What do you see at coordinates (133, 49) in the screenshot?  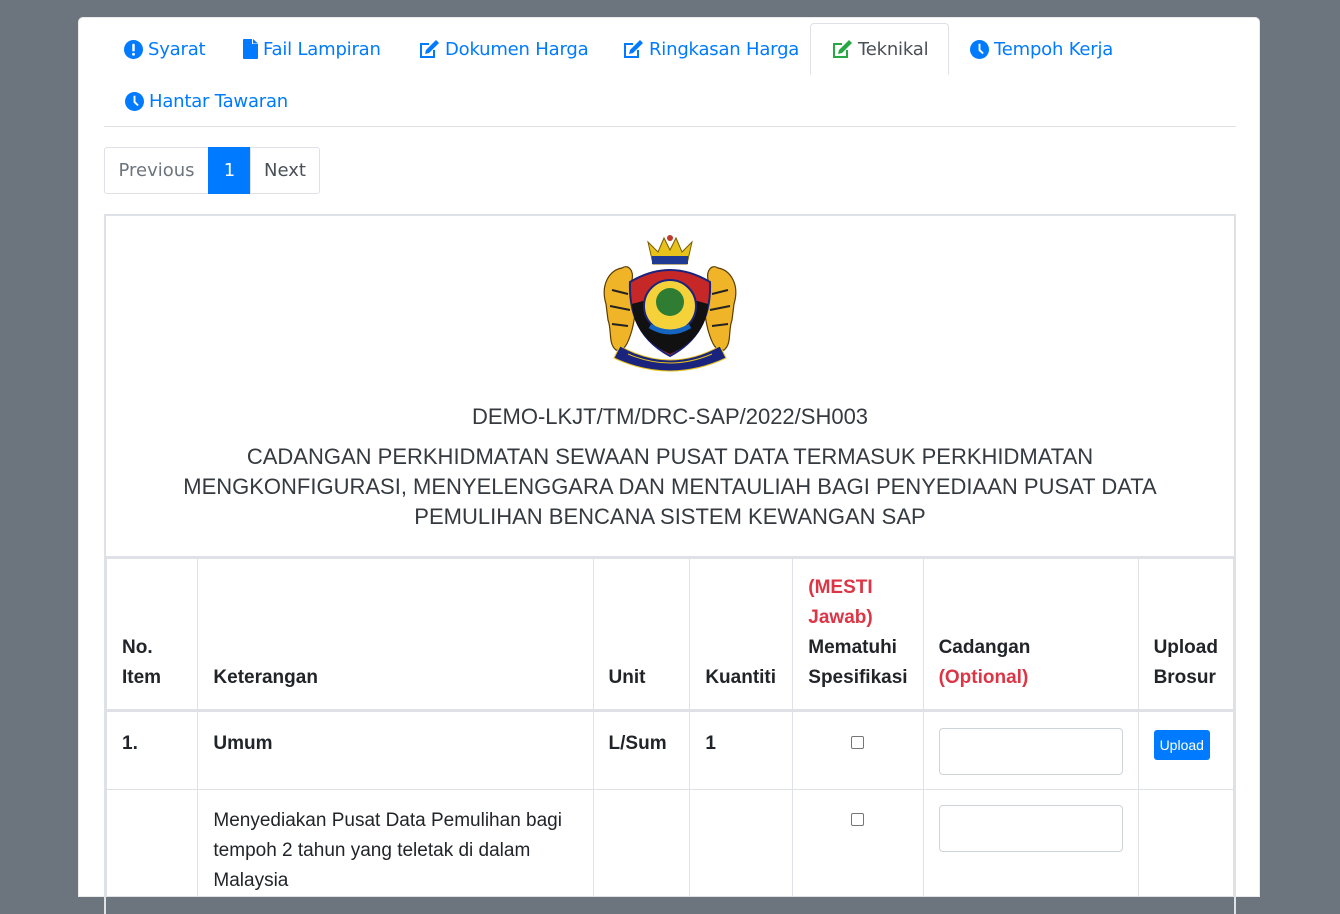 I see `exclamation-circle-icon` at bounding box center [133, 49].